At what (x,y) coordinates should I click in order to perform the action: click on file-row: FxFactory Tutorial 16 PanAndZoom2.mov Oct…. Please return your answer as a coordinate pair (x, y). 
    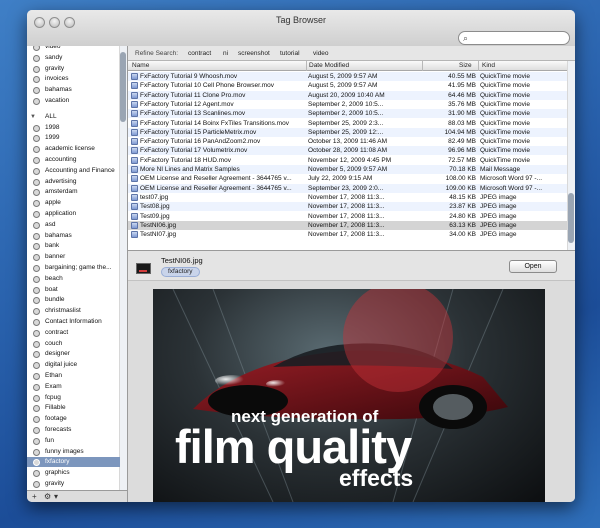
    Looking at the image, I should click on (347, 141).